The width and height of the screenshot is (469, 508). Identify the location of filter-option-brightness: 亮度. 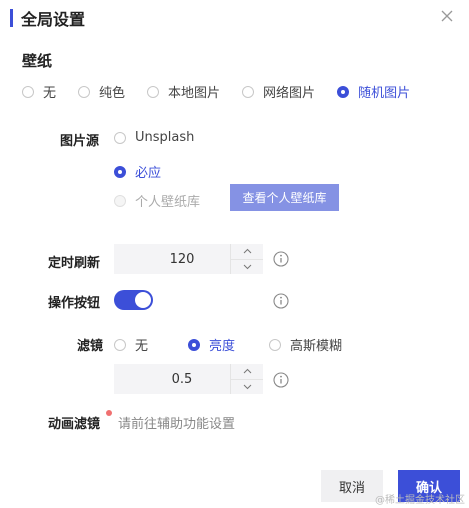
(211, 344).